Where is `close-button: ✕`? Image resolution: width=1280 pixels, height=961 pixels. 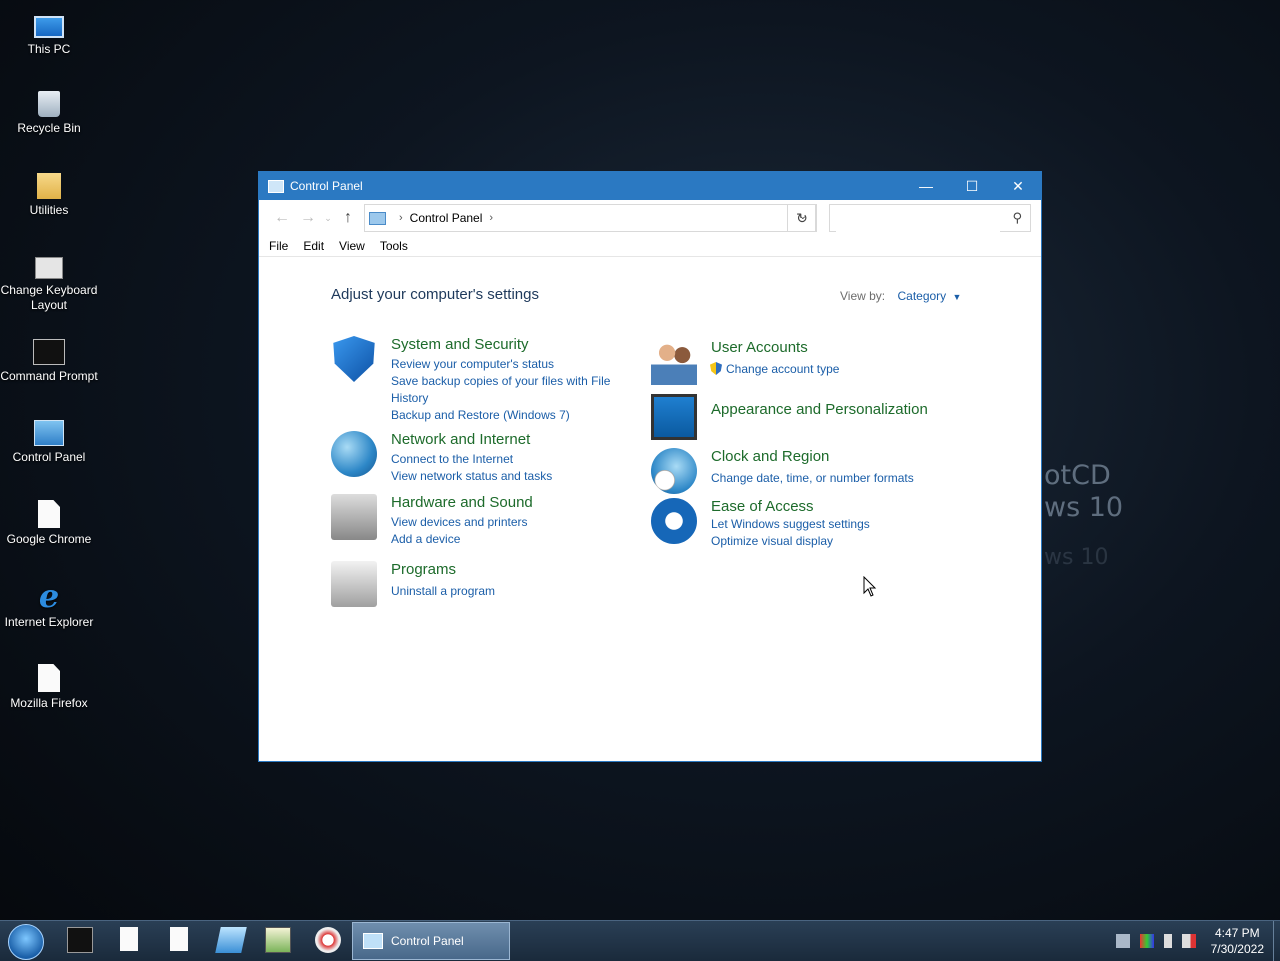 close-button: ✕ is located at coordinates (1018, 186).